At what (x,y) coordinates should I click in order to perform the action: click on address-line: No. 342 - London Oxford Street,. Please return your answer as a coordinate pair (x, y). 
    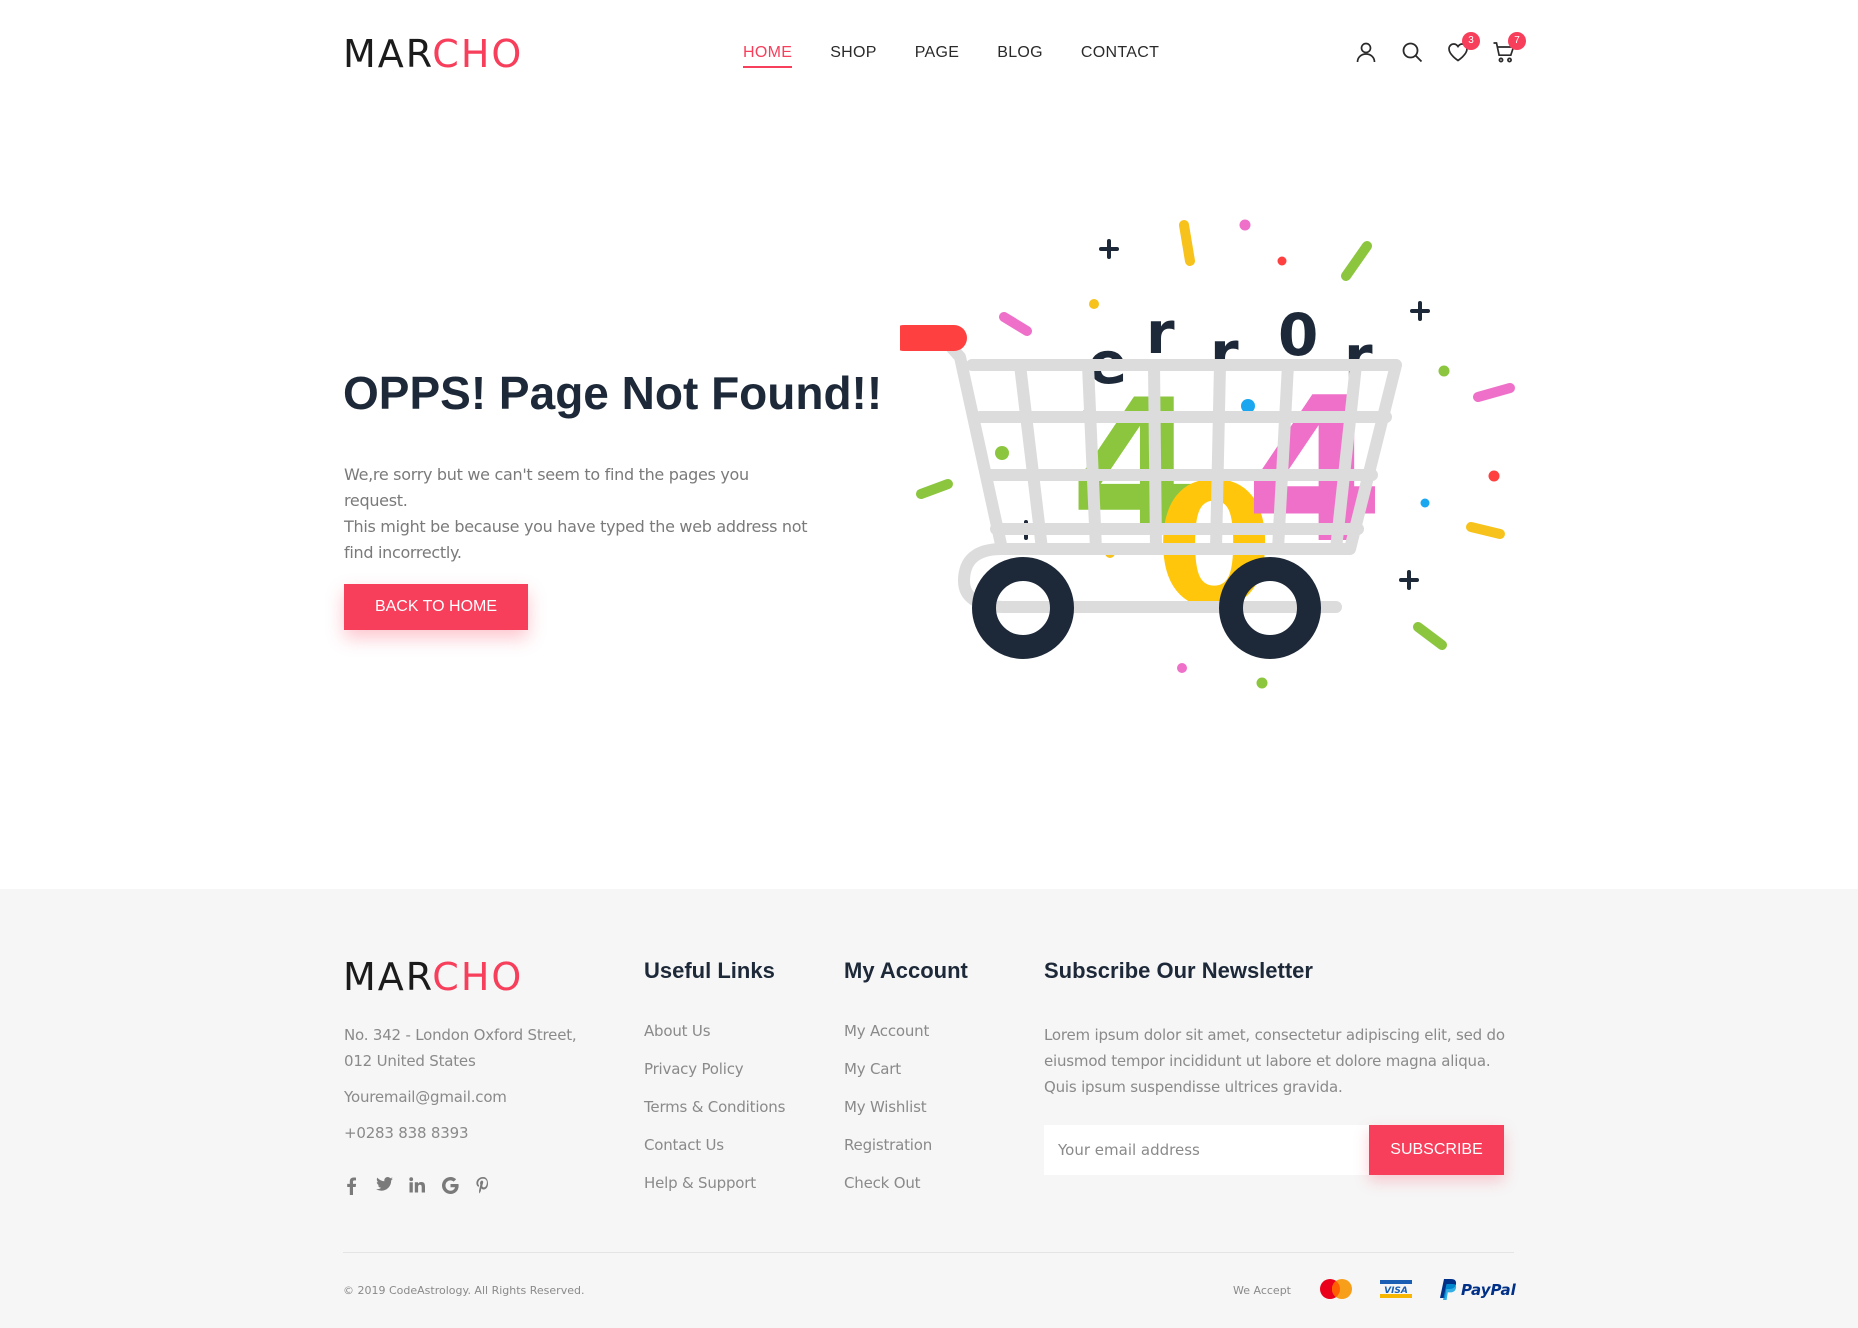
    Looking at the image, I should click on (460, 1035).